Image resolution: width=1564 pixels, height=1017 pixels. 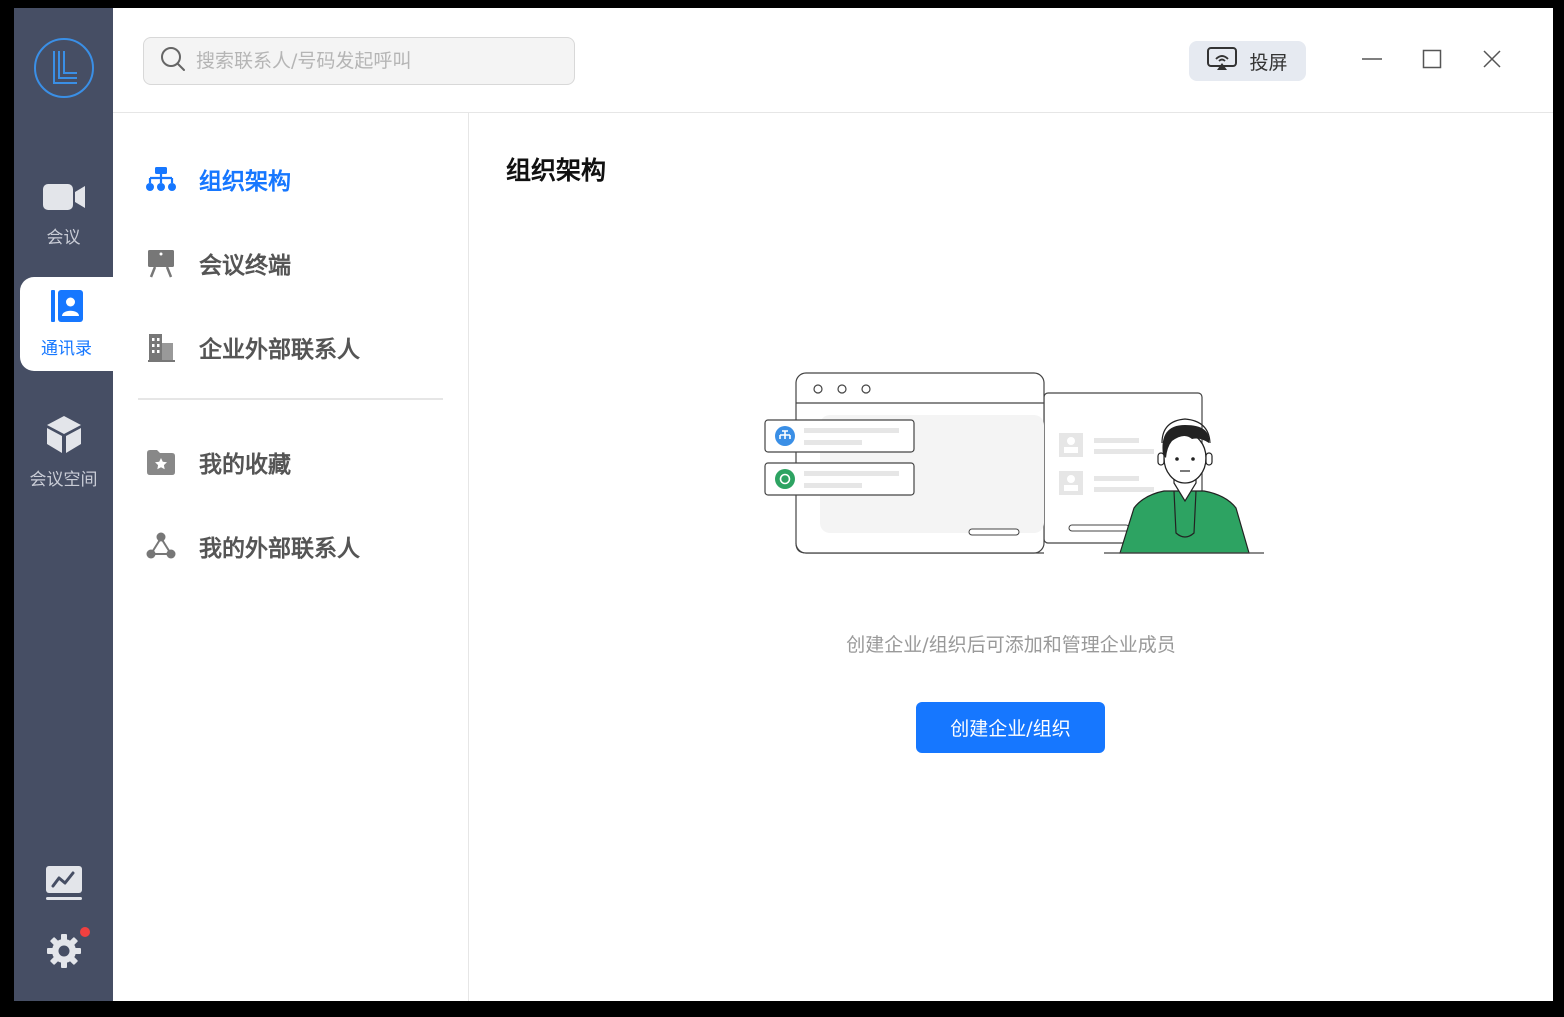 What do you see at coordinates (1010, 727) in the screenshot?
I see `create-organization-button: 创建企业/组织` at bounding box center [1010, 727].